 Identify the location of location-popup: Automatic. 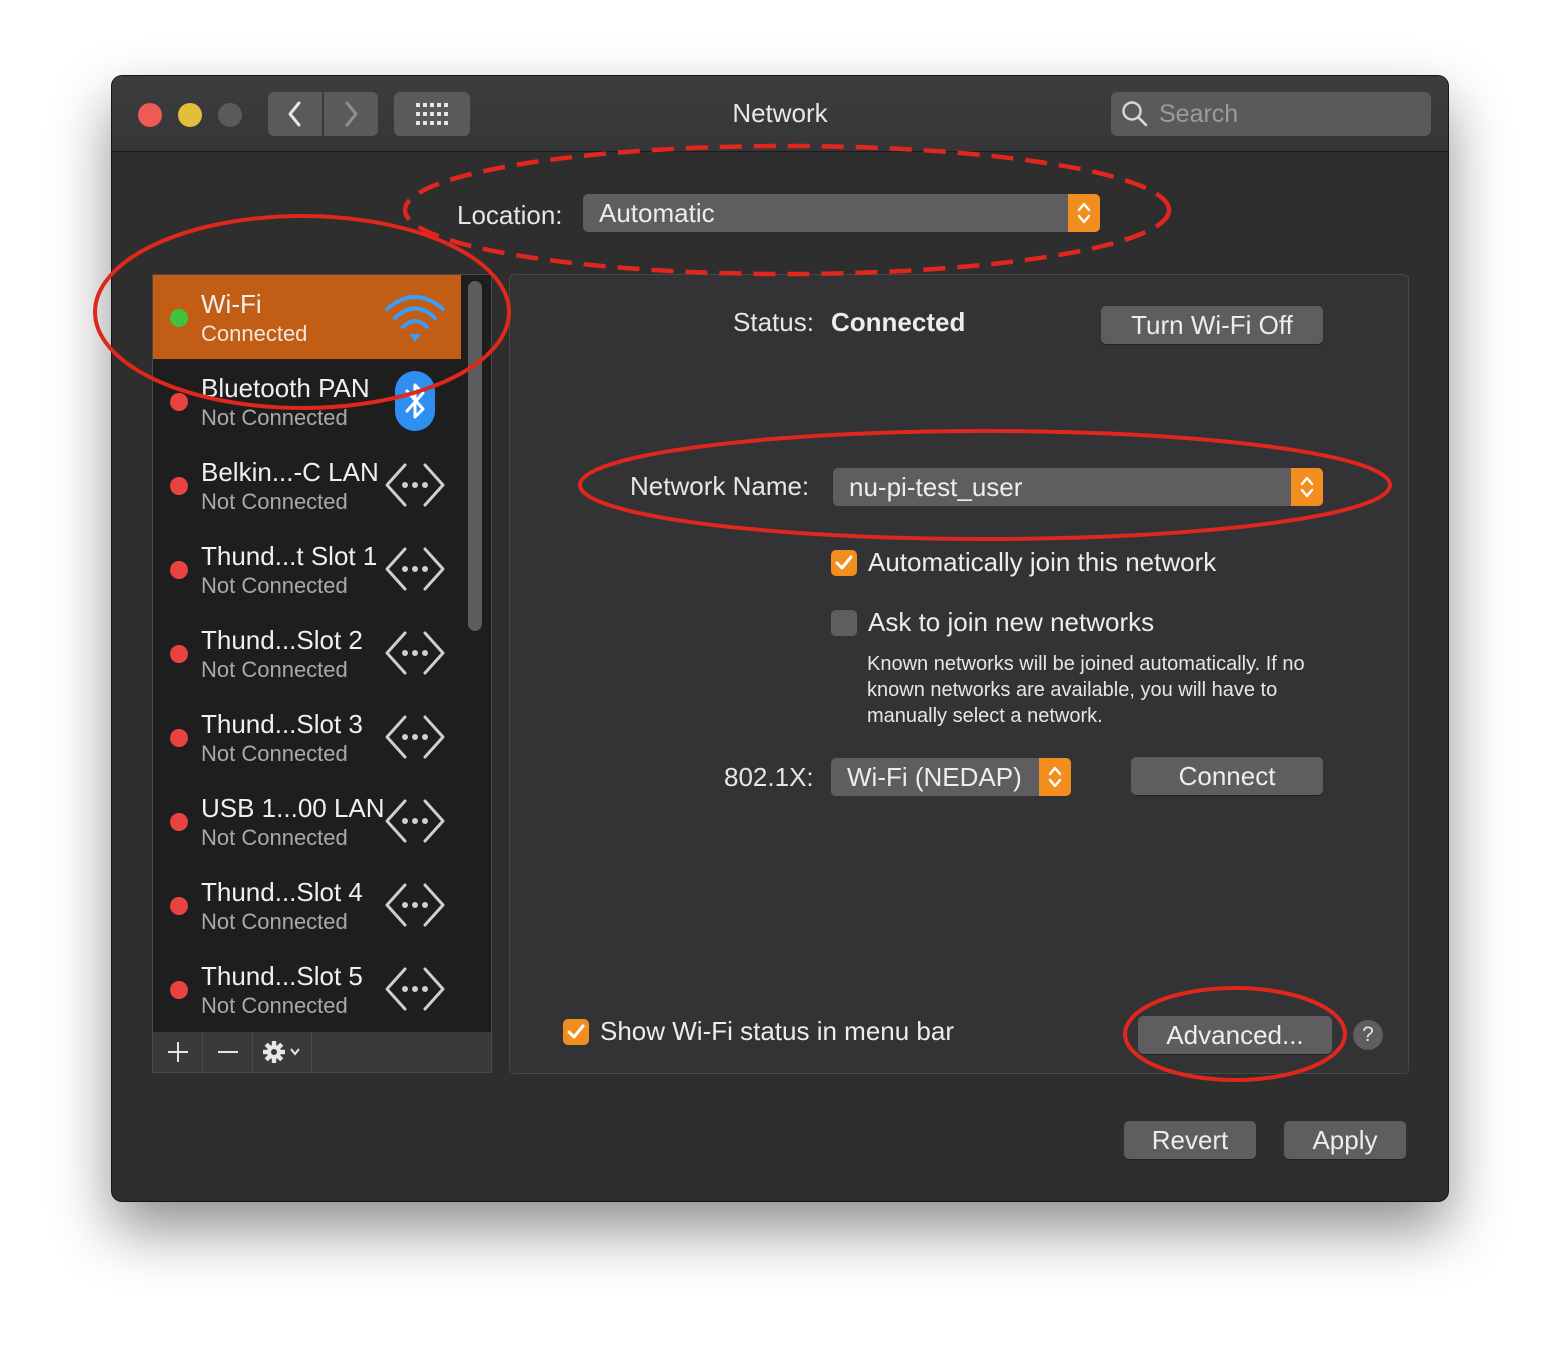
(841, 213).